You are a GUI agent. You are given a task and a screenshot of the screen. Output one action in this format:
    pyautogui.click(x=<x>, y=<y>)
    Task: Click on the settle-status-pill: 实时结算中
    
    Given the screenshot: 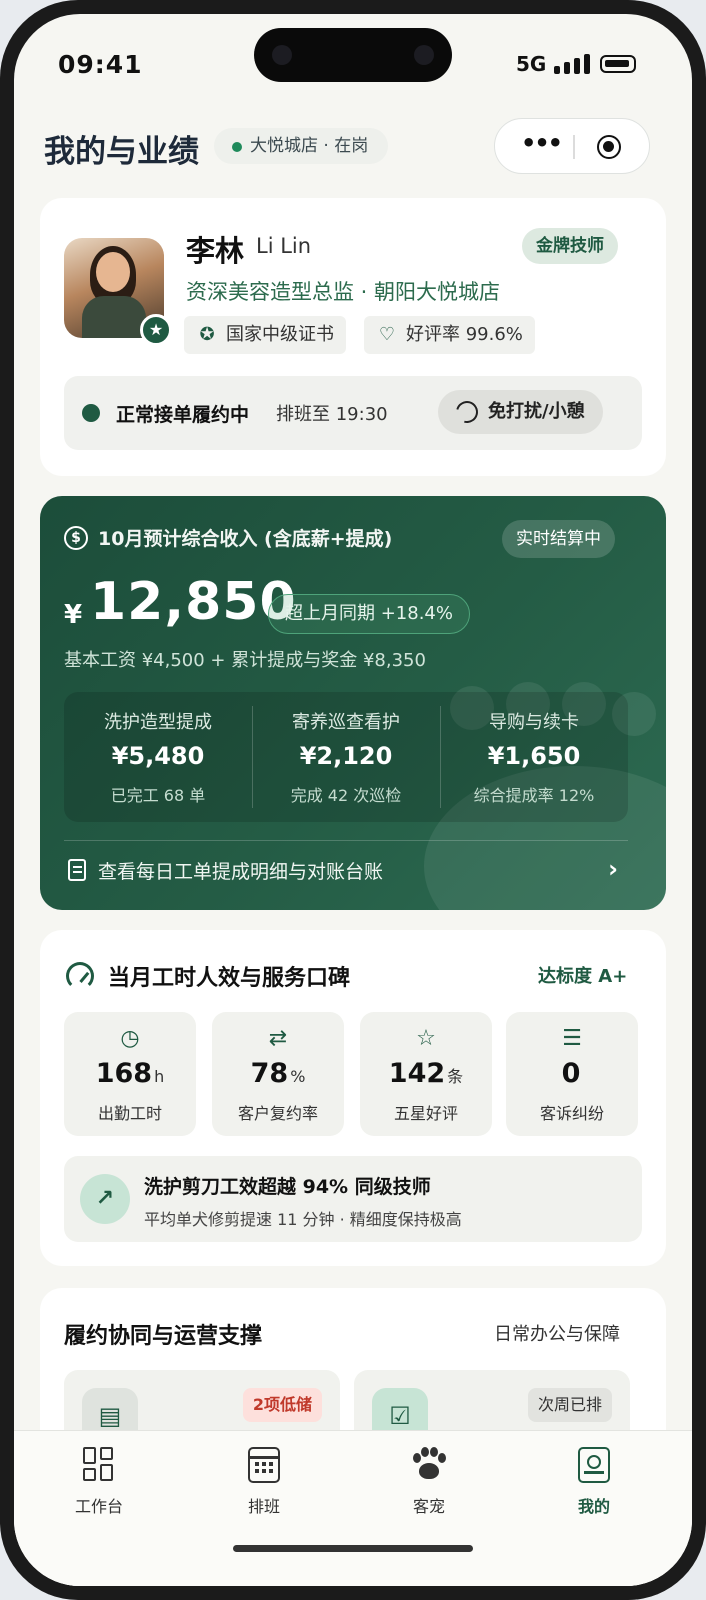 What is the action you would take?
    pyautogui.click(x=558, y=539)
    